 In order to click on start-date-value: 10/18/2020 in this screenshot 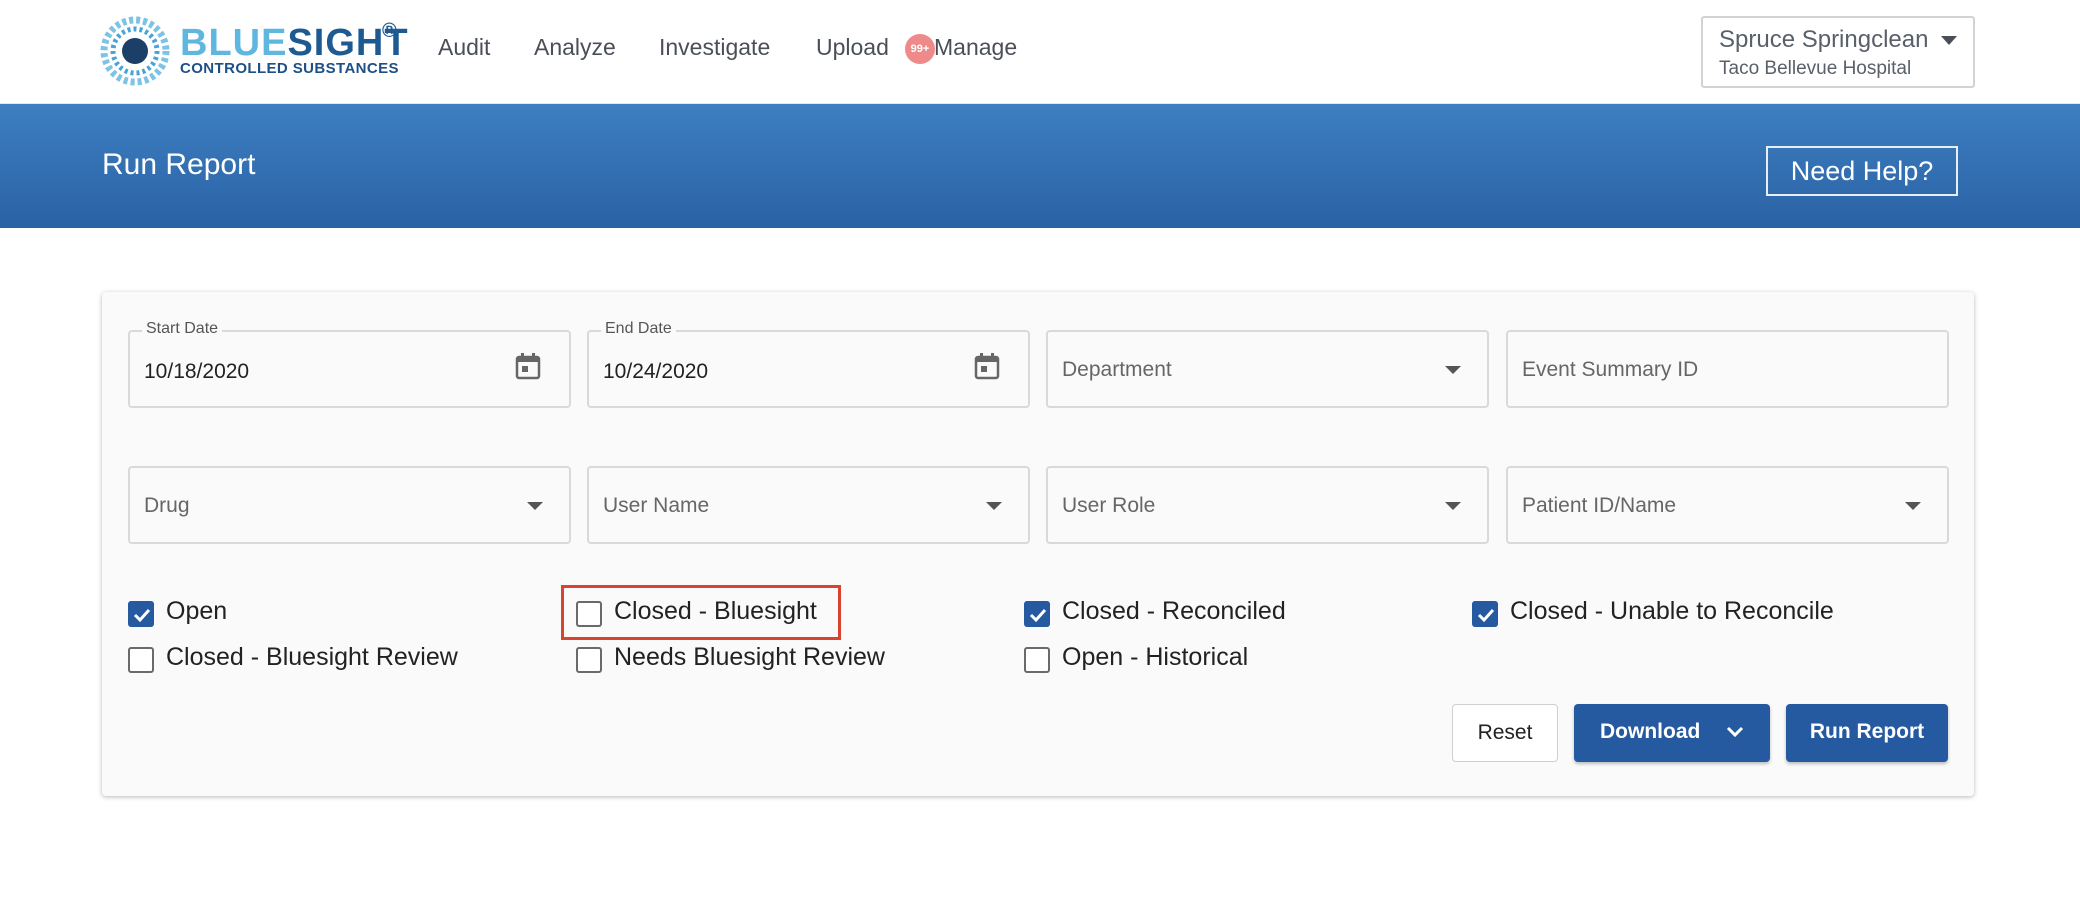, I will do `click(197, 371)`.